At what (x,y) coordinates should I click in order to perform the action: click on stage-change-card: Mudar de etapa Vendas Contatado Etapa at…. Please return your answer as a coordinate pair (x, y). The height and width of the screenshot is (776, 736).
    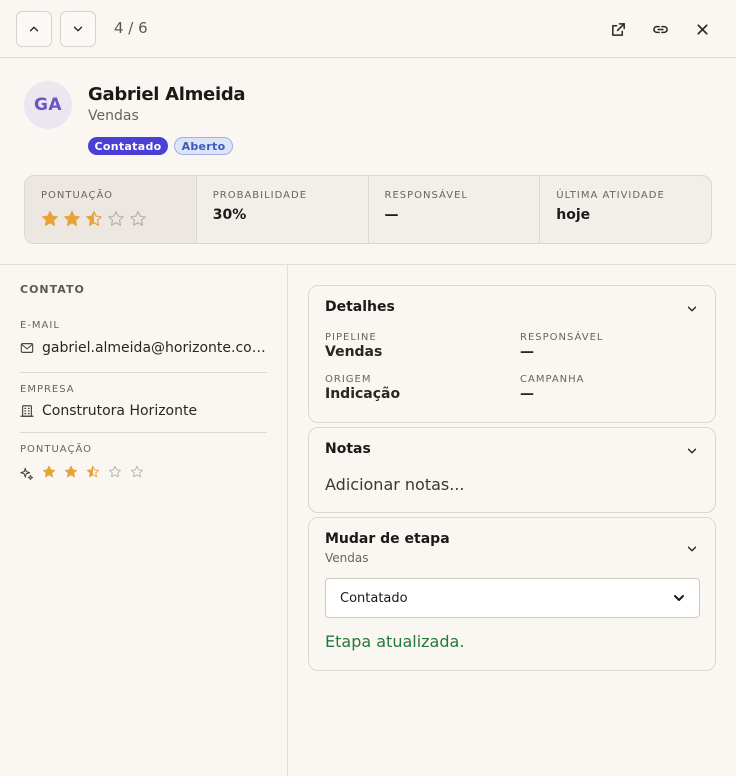
    Looking at the image, I should click on (512, 594).